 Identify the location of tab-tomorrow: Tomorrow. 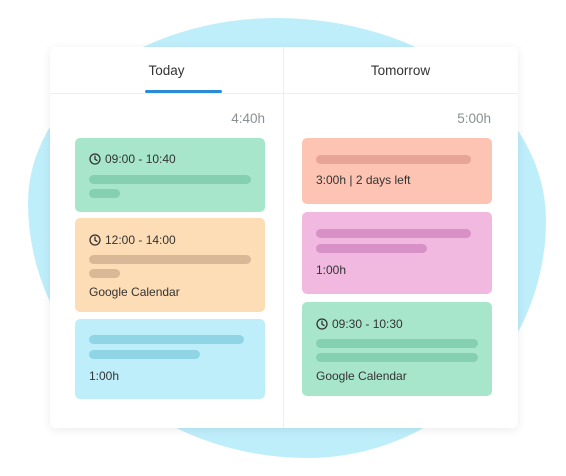
(400, 70).